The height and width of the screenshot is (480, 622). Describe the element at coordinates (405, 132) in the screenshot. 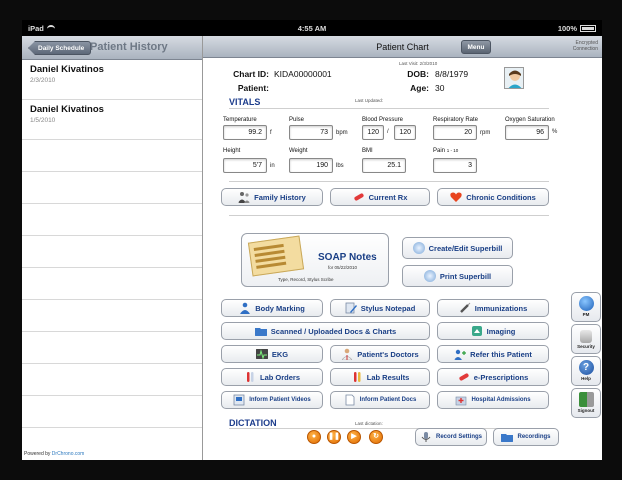

I see `diastolic-field: 120` at that location.